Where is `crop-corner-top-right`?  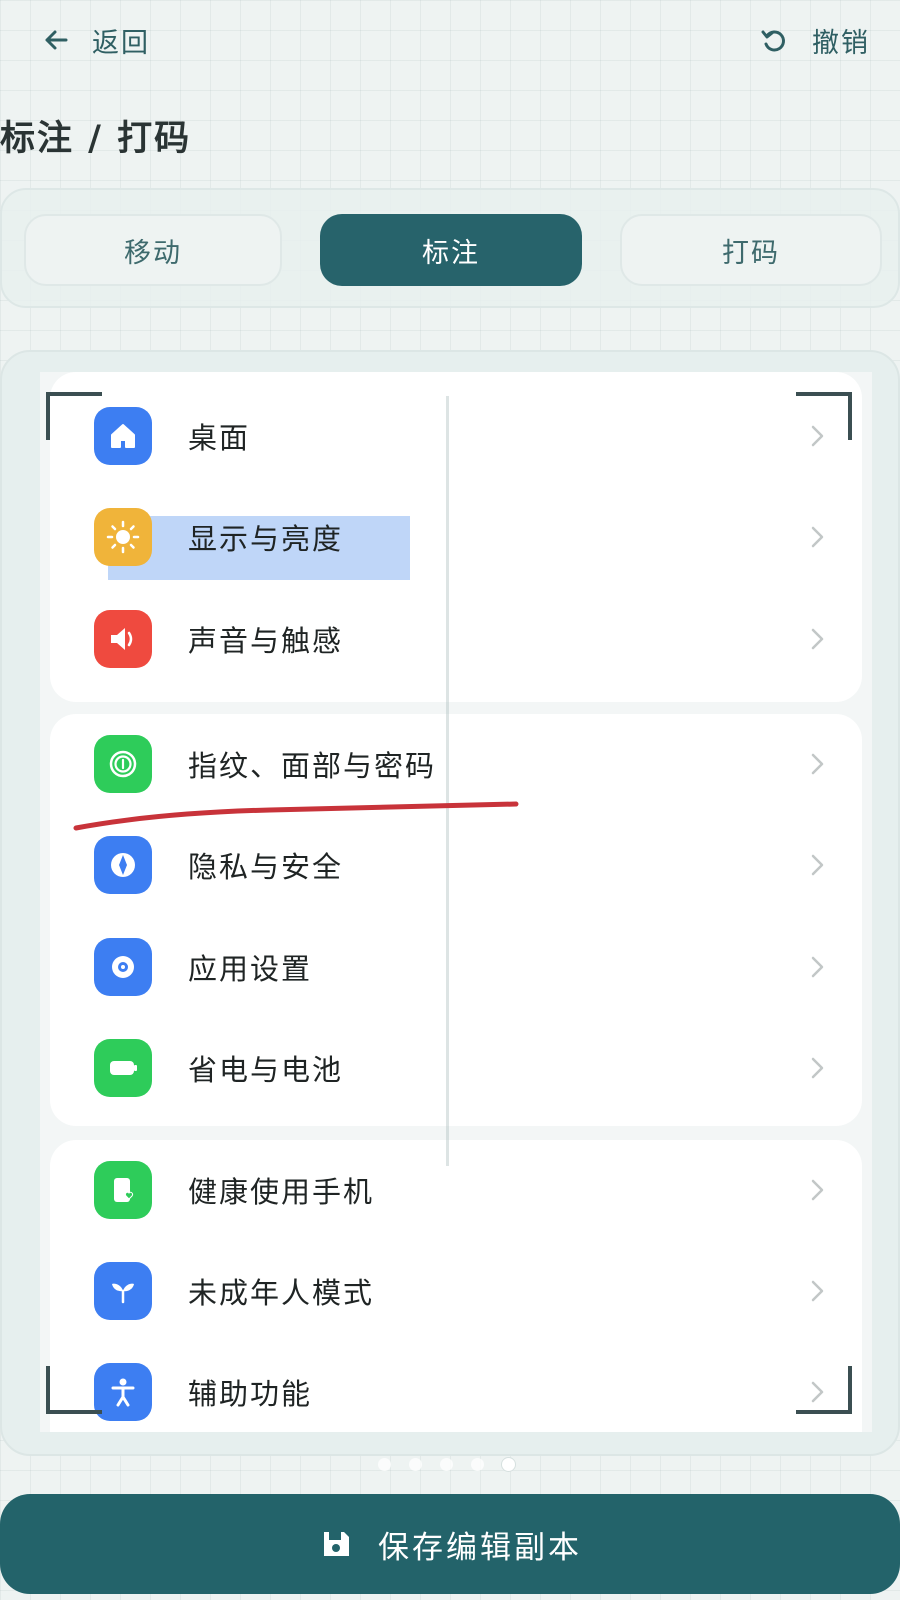
crop-corner-top-right is located at coordinates (824, 416).